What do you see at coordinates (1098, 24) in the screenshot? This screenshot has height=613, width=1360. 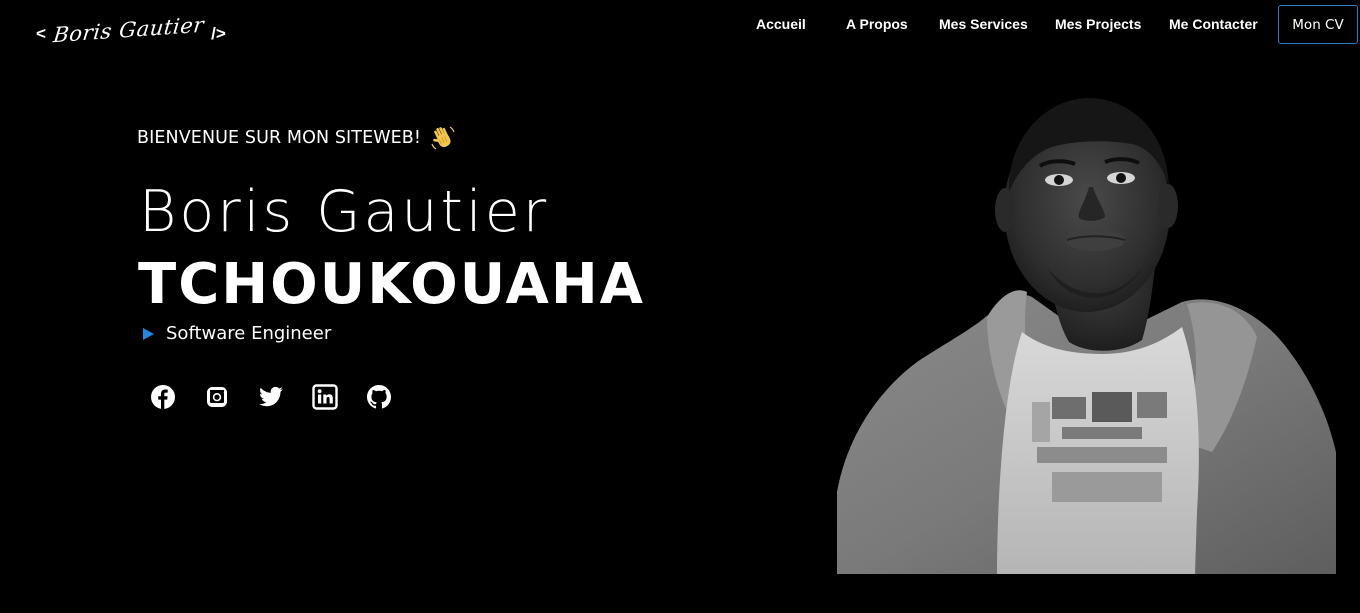 I see `nav-link-projects: Mes Projects` at bounding box center [1098, 24].